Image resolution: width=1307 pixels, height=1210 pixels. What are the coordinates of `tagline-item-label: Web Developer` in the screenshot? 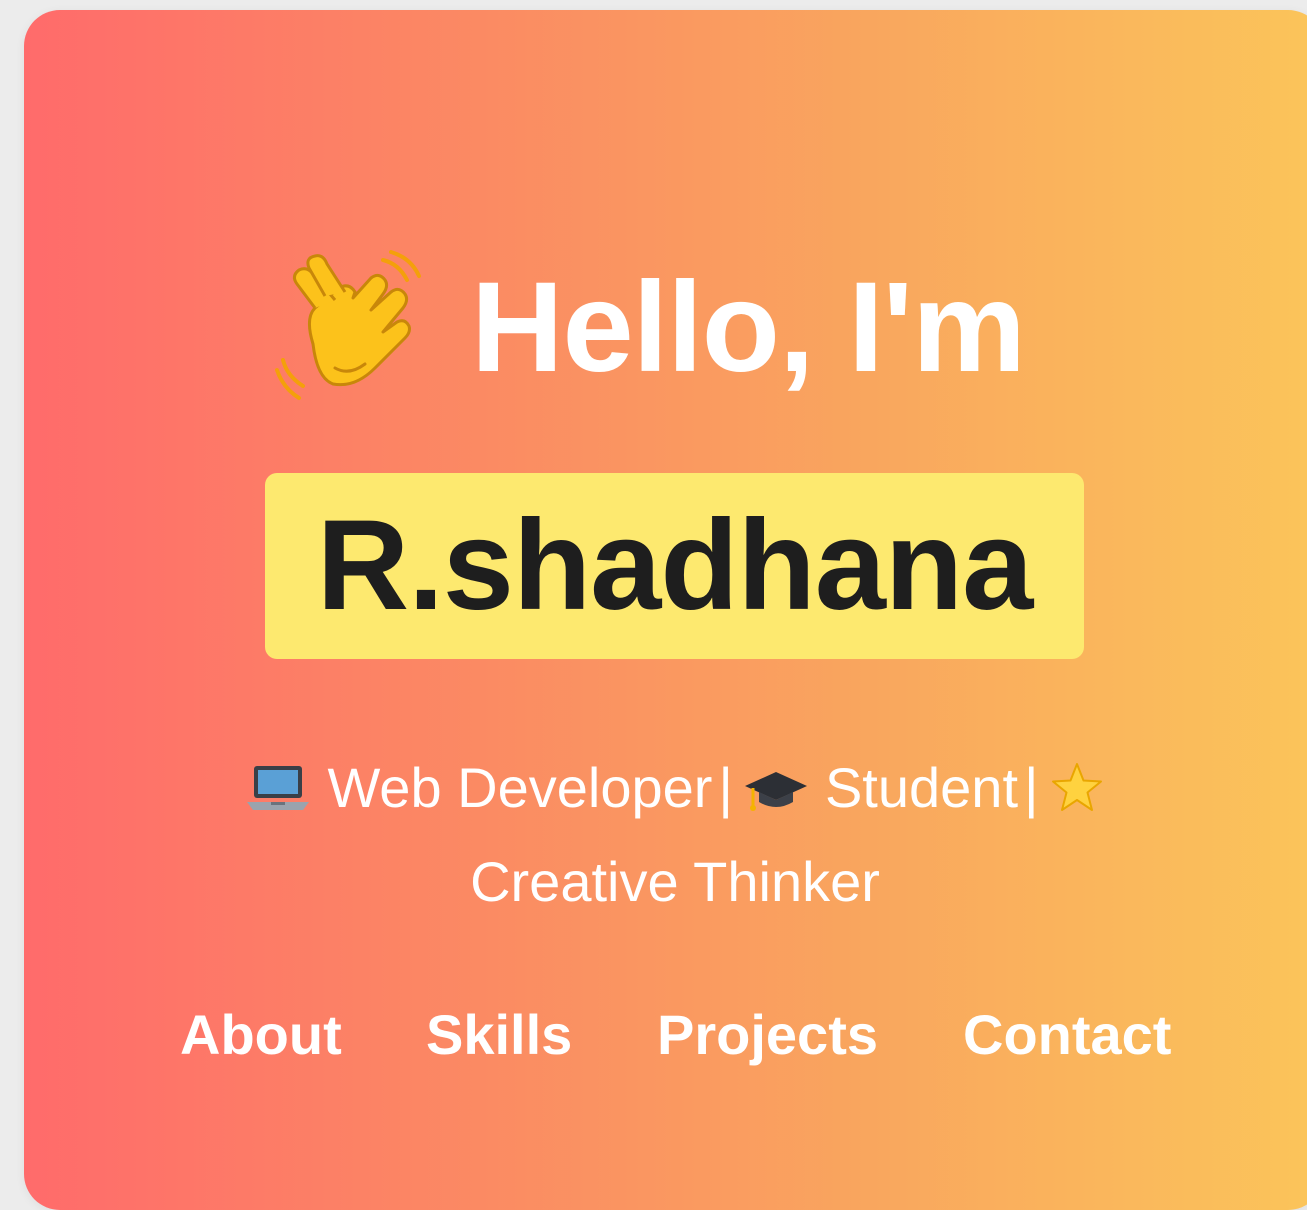 It's located at (520, 787).